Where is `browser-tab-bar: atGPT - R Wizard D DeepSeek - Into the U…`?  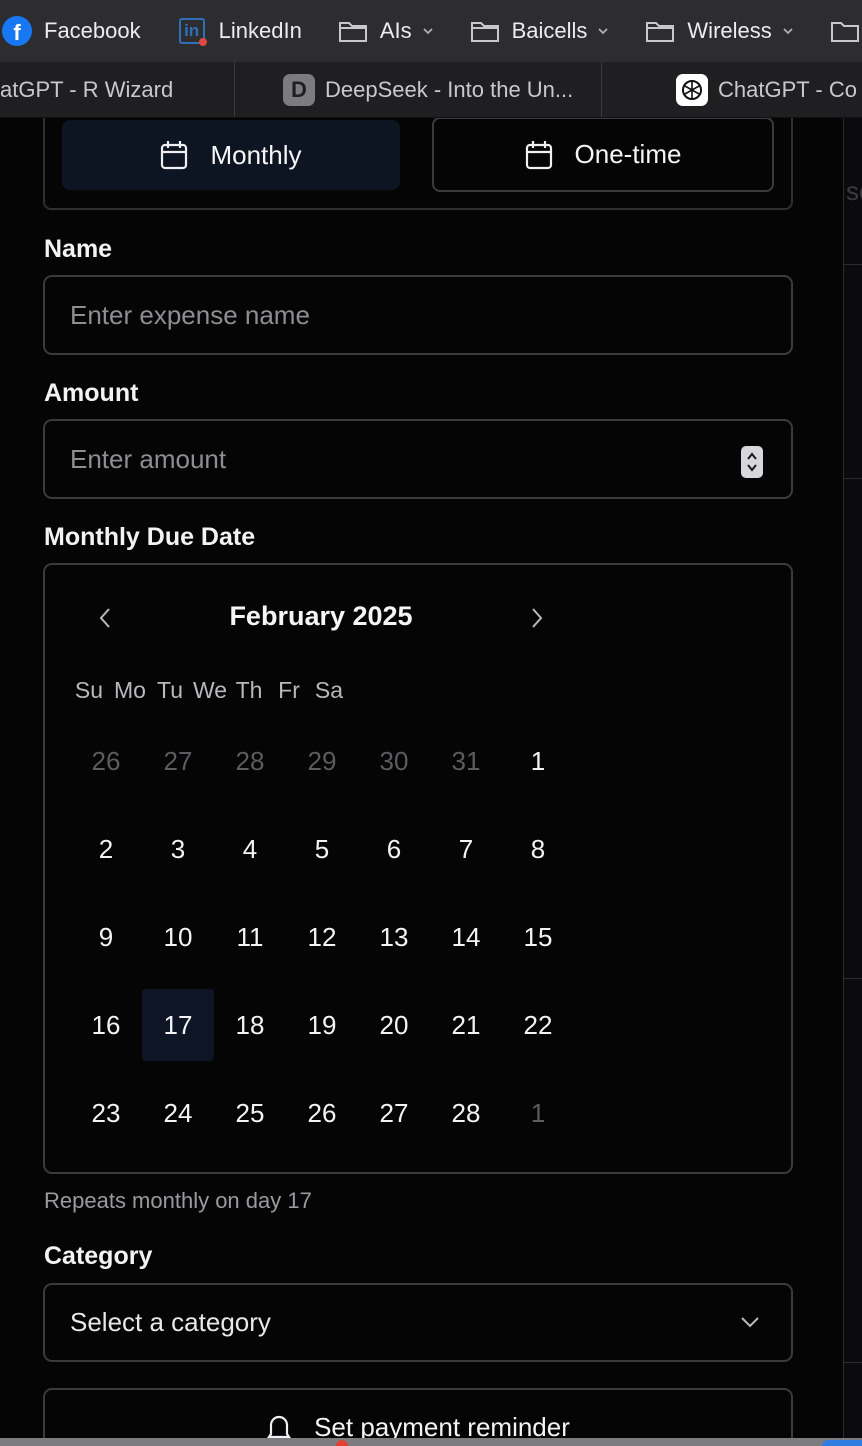 browser-tab-bar: atGPT - R Wizard D DeepSeek - Into the U… is located at coordinates (431, 90).